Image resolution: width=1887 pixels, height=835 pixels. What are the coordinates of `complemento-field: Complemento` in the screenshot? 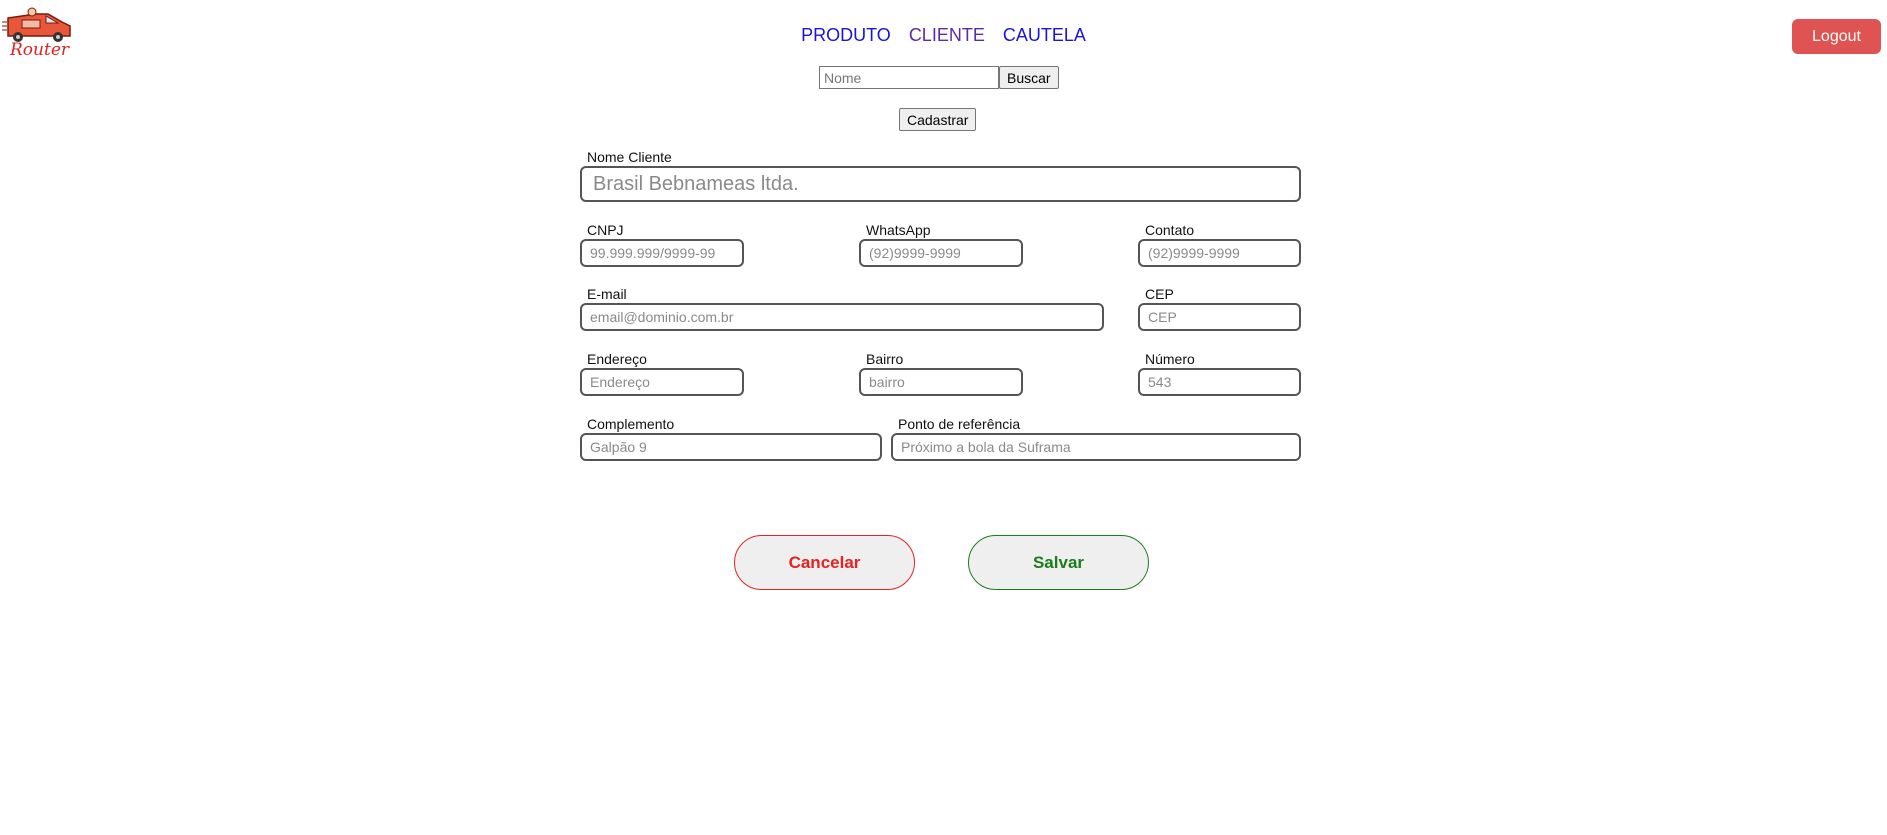 It's located at (731, 438).